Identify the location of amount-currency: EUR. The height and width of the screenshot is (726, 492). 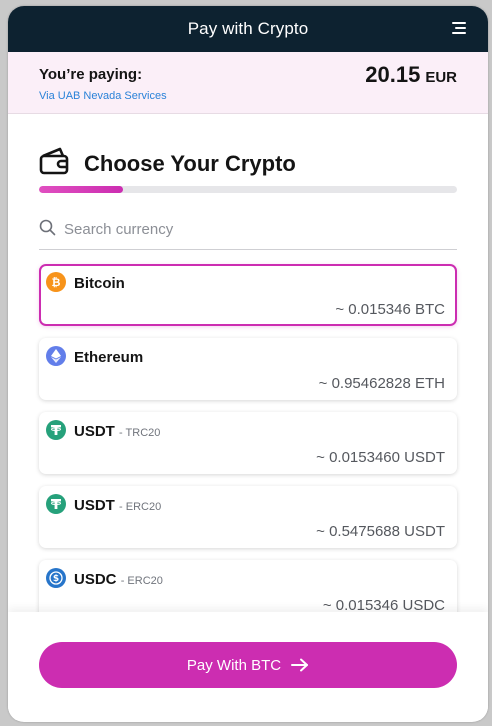
(441, 77).